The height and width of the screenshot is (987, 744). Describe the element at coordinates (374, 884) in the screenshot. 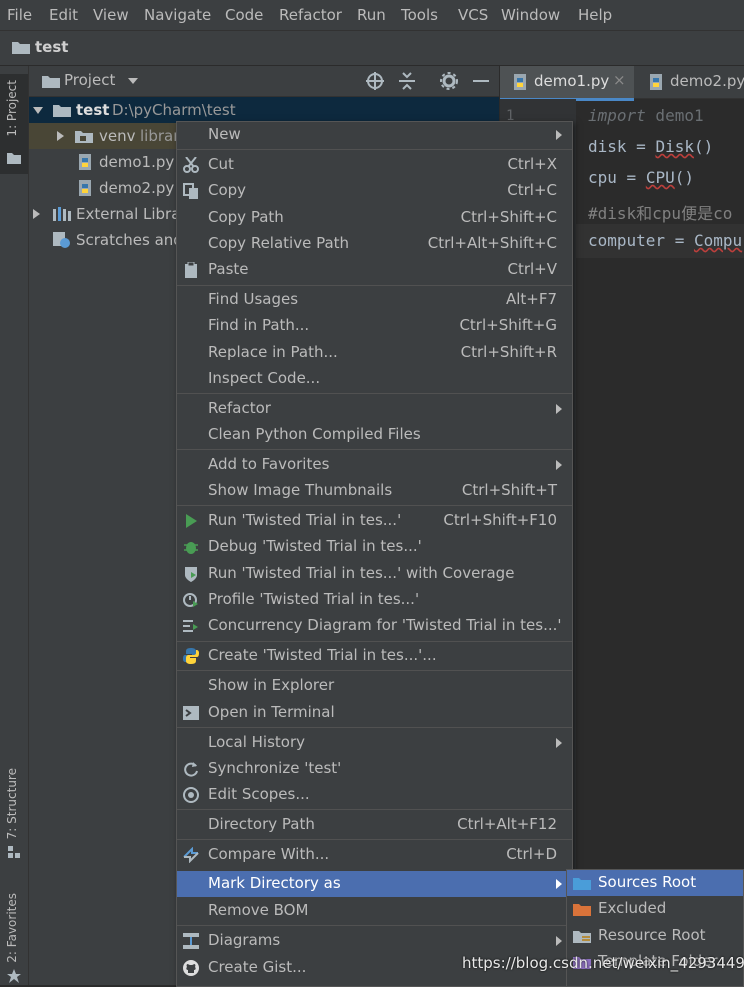

I see `menu-item-mark-directory-as: Mark Directory as` at that location.